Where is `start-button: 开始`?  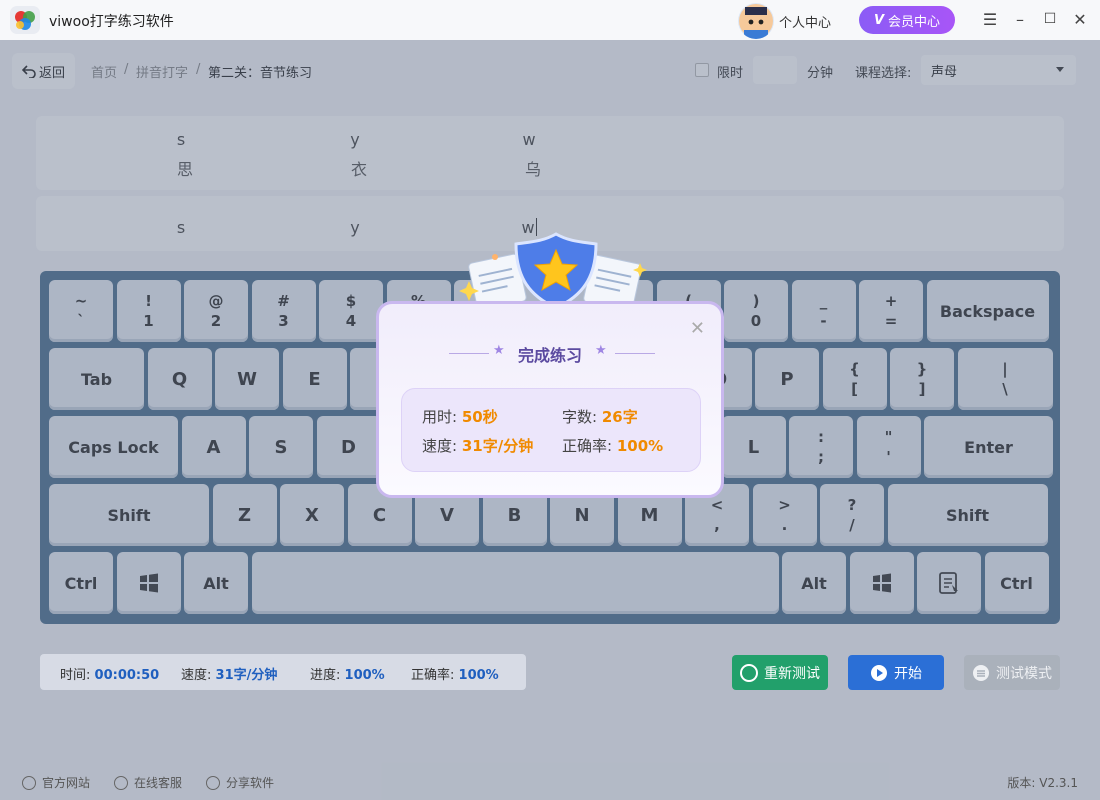
start-button: 开始 is located at coordinates (896, 672).